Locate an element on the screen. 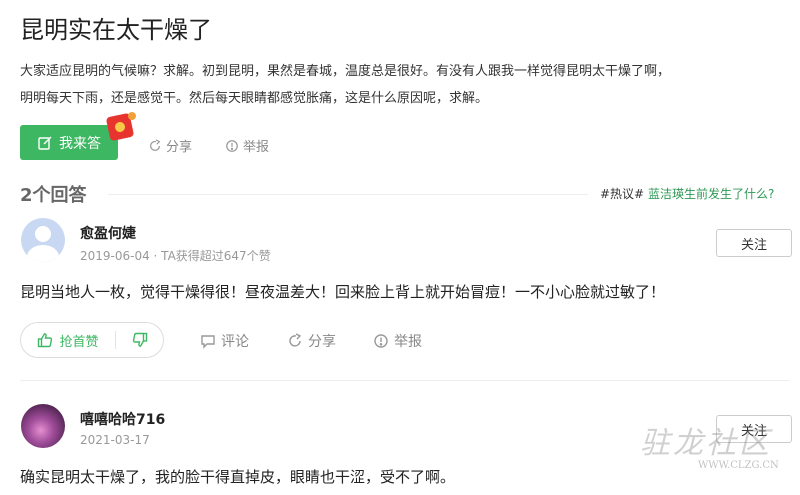 Image resolution: width=800 pixels, height=495 pixels. default-avatar-body is located at coordinates (43, 253).